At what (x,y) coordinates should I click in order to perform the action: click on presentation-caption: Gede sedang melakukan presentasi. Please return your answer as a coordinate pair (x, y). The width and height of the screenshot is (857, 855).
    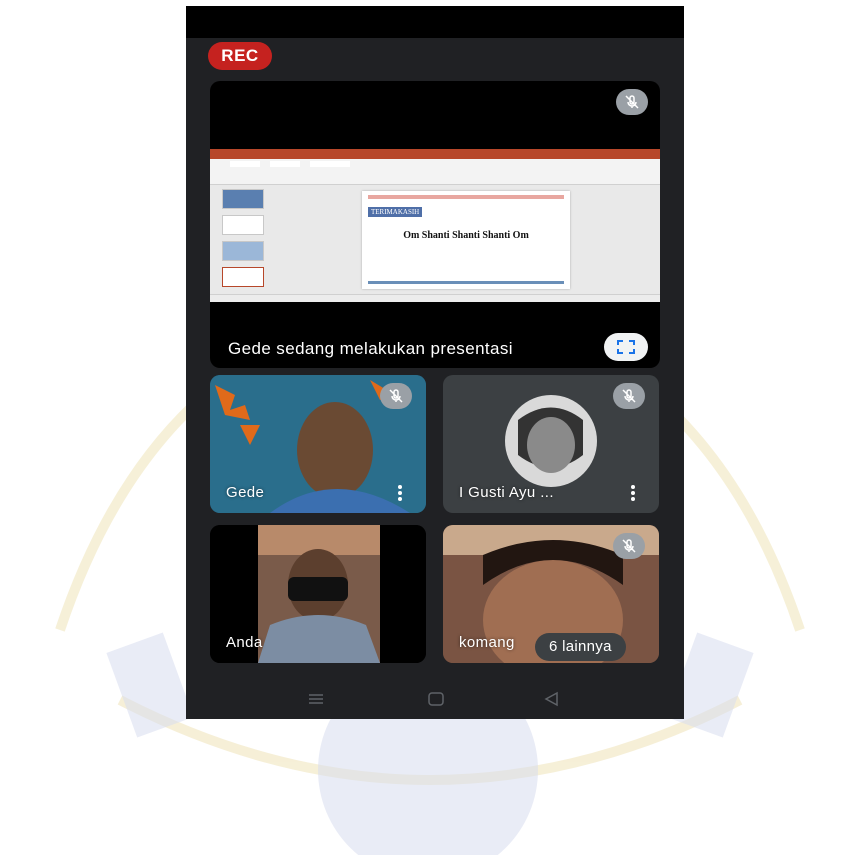
    Looking at the image, I should click on (370, 348).